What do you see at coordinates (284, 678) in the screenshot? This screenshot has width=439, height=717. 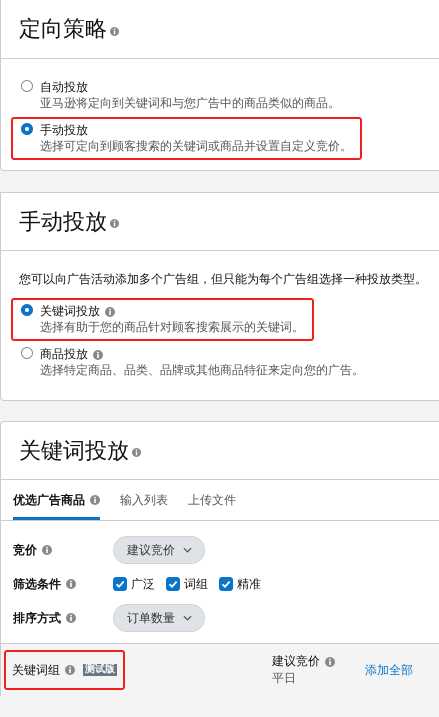 I see `column-subheader: 平日` at bounding box center [284, 678].